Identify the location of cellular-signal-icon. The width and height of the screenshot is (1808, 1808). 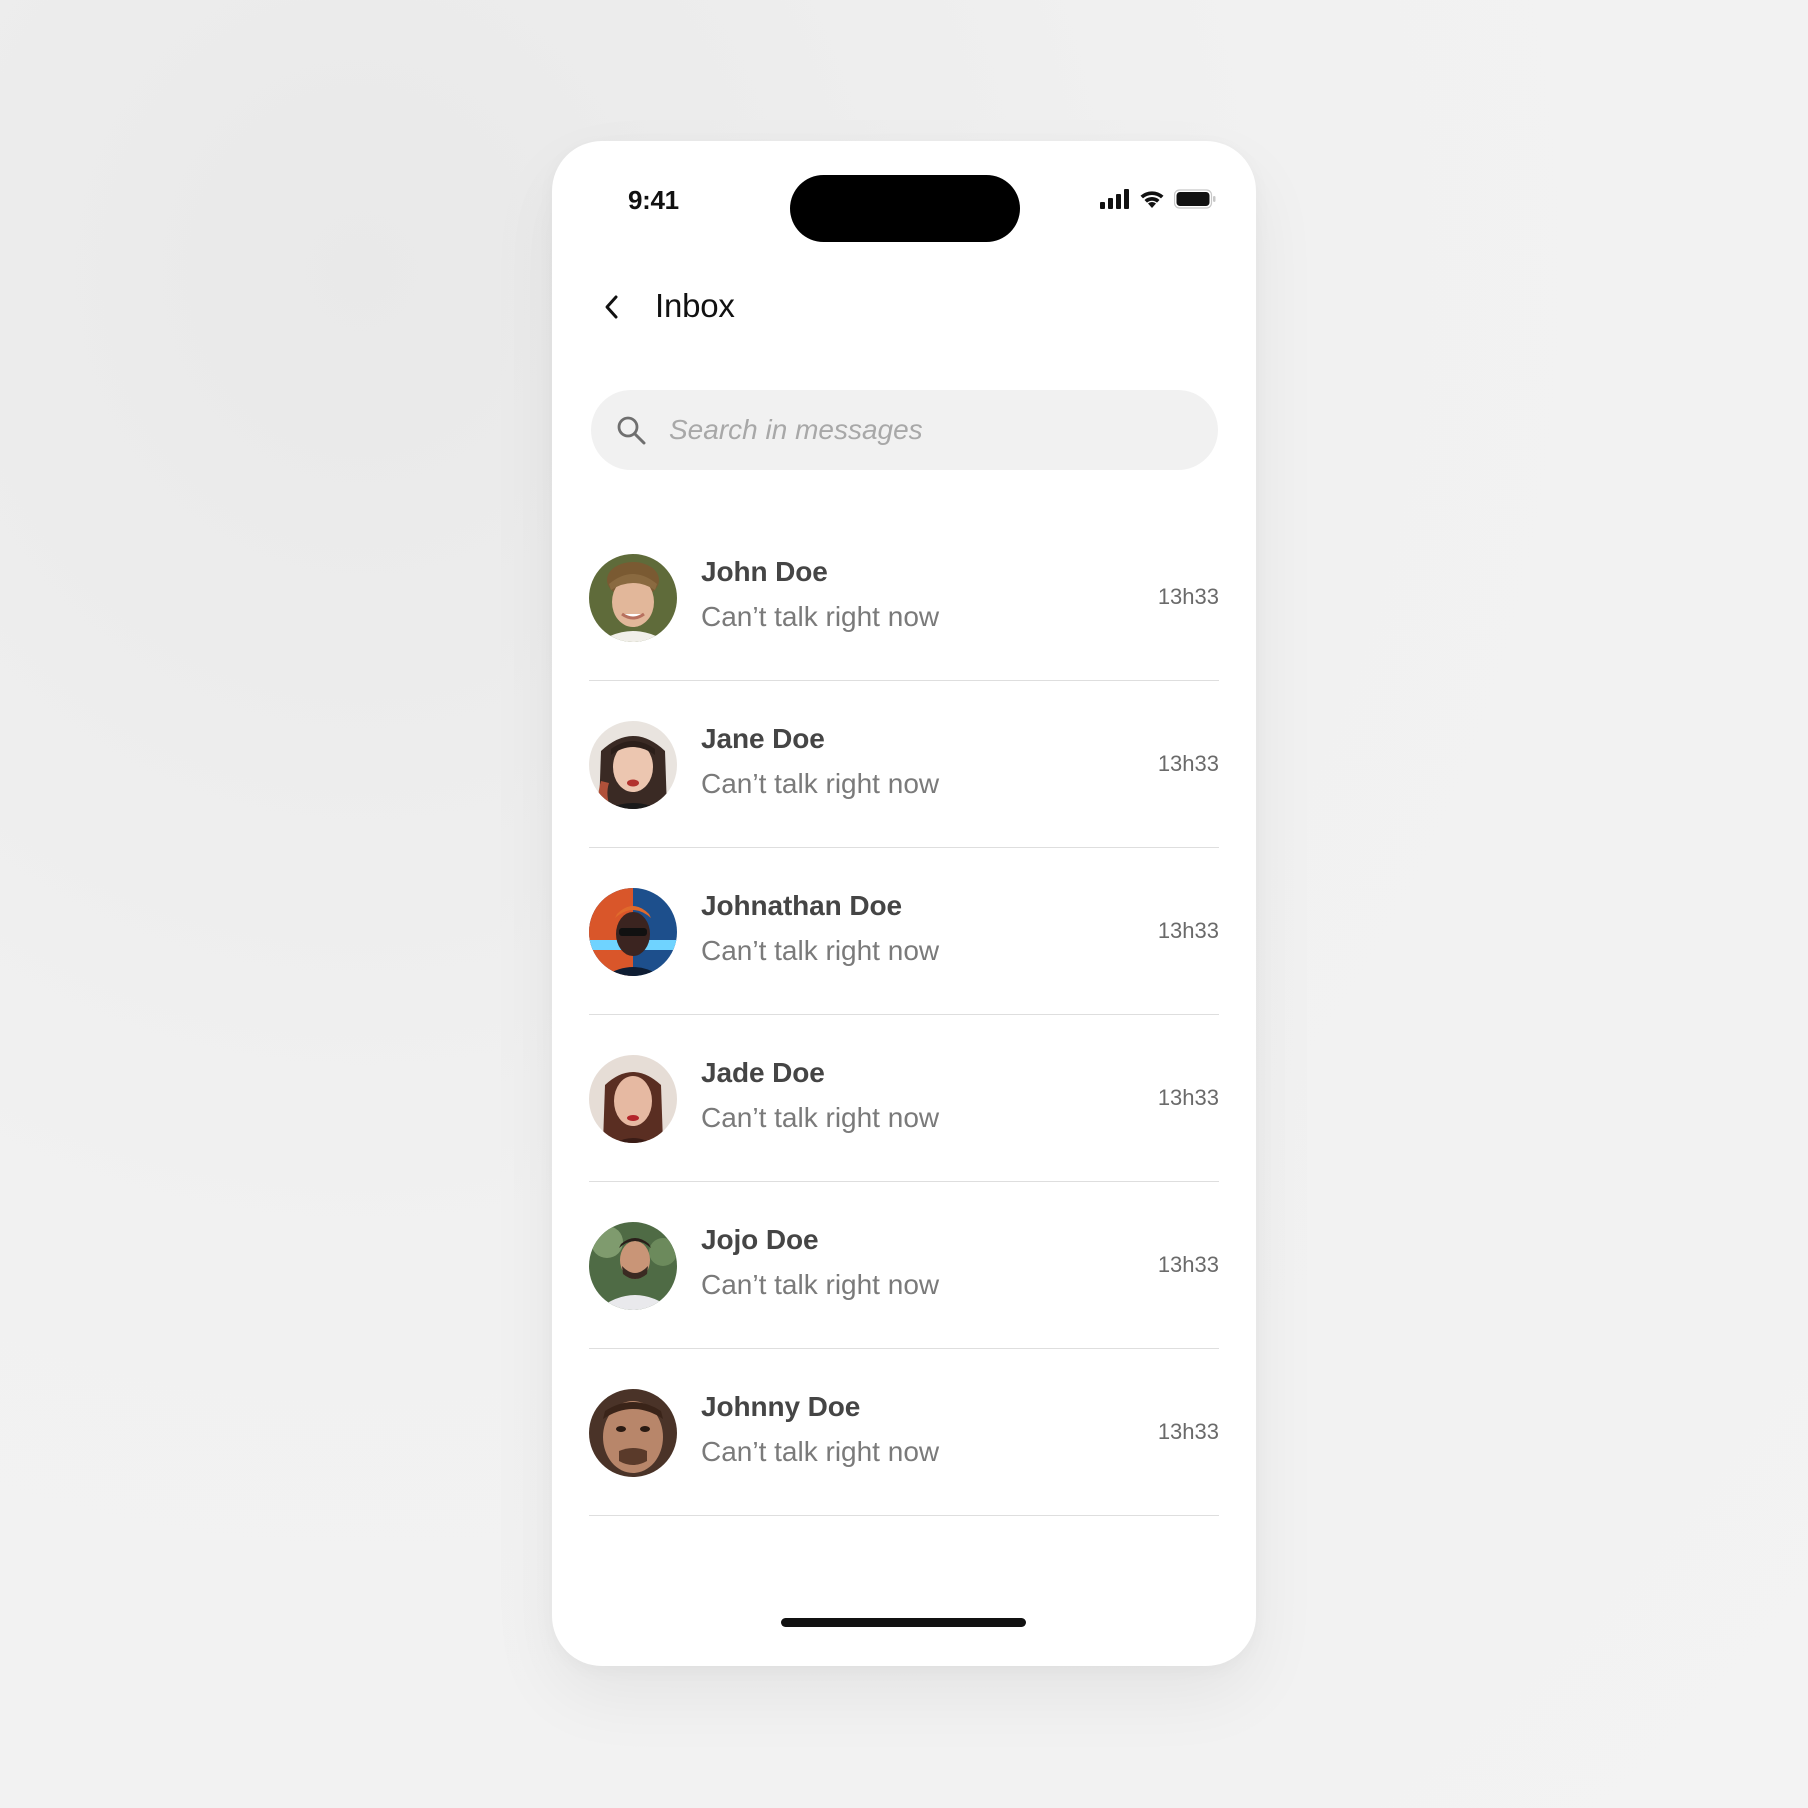
(1115, 201).